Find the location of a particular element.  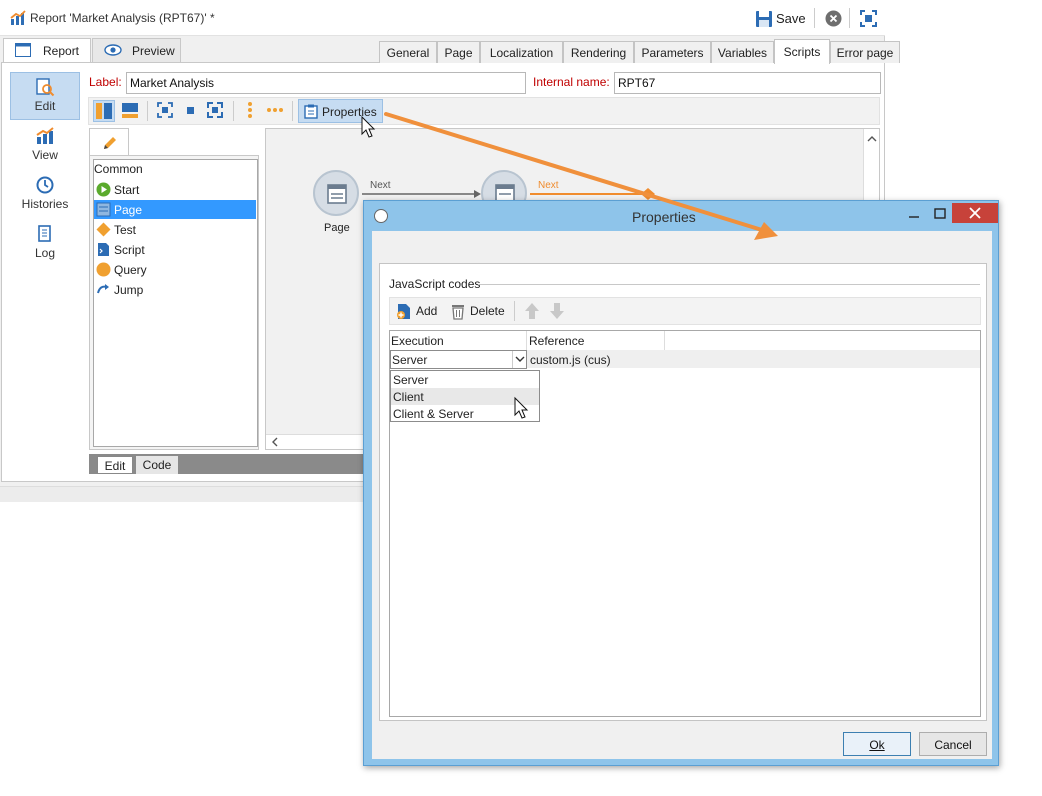

dialog-title: Properties is located at coordinates (664, 217).